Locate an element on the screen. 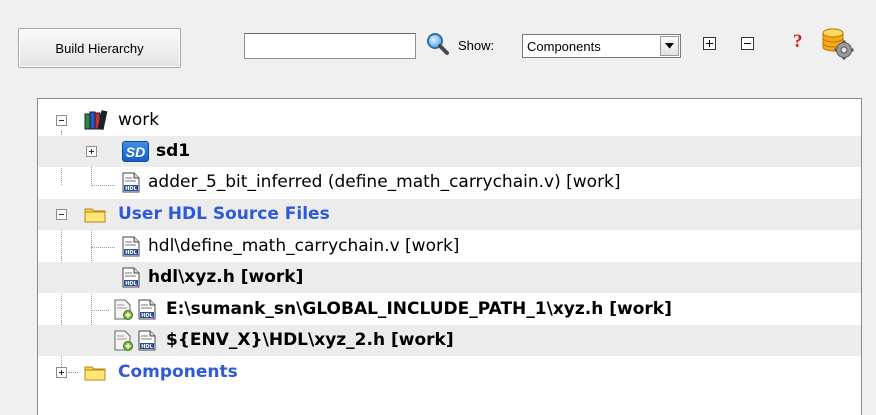 The width and height of the screenshot is (876, 415). tree-item-label: work is located at coordinates (139, 120).